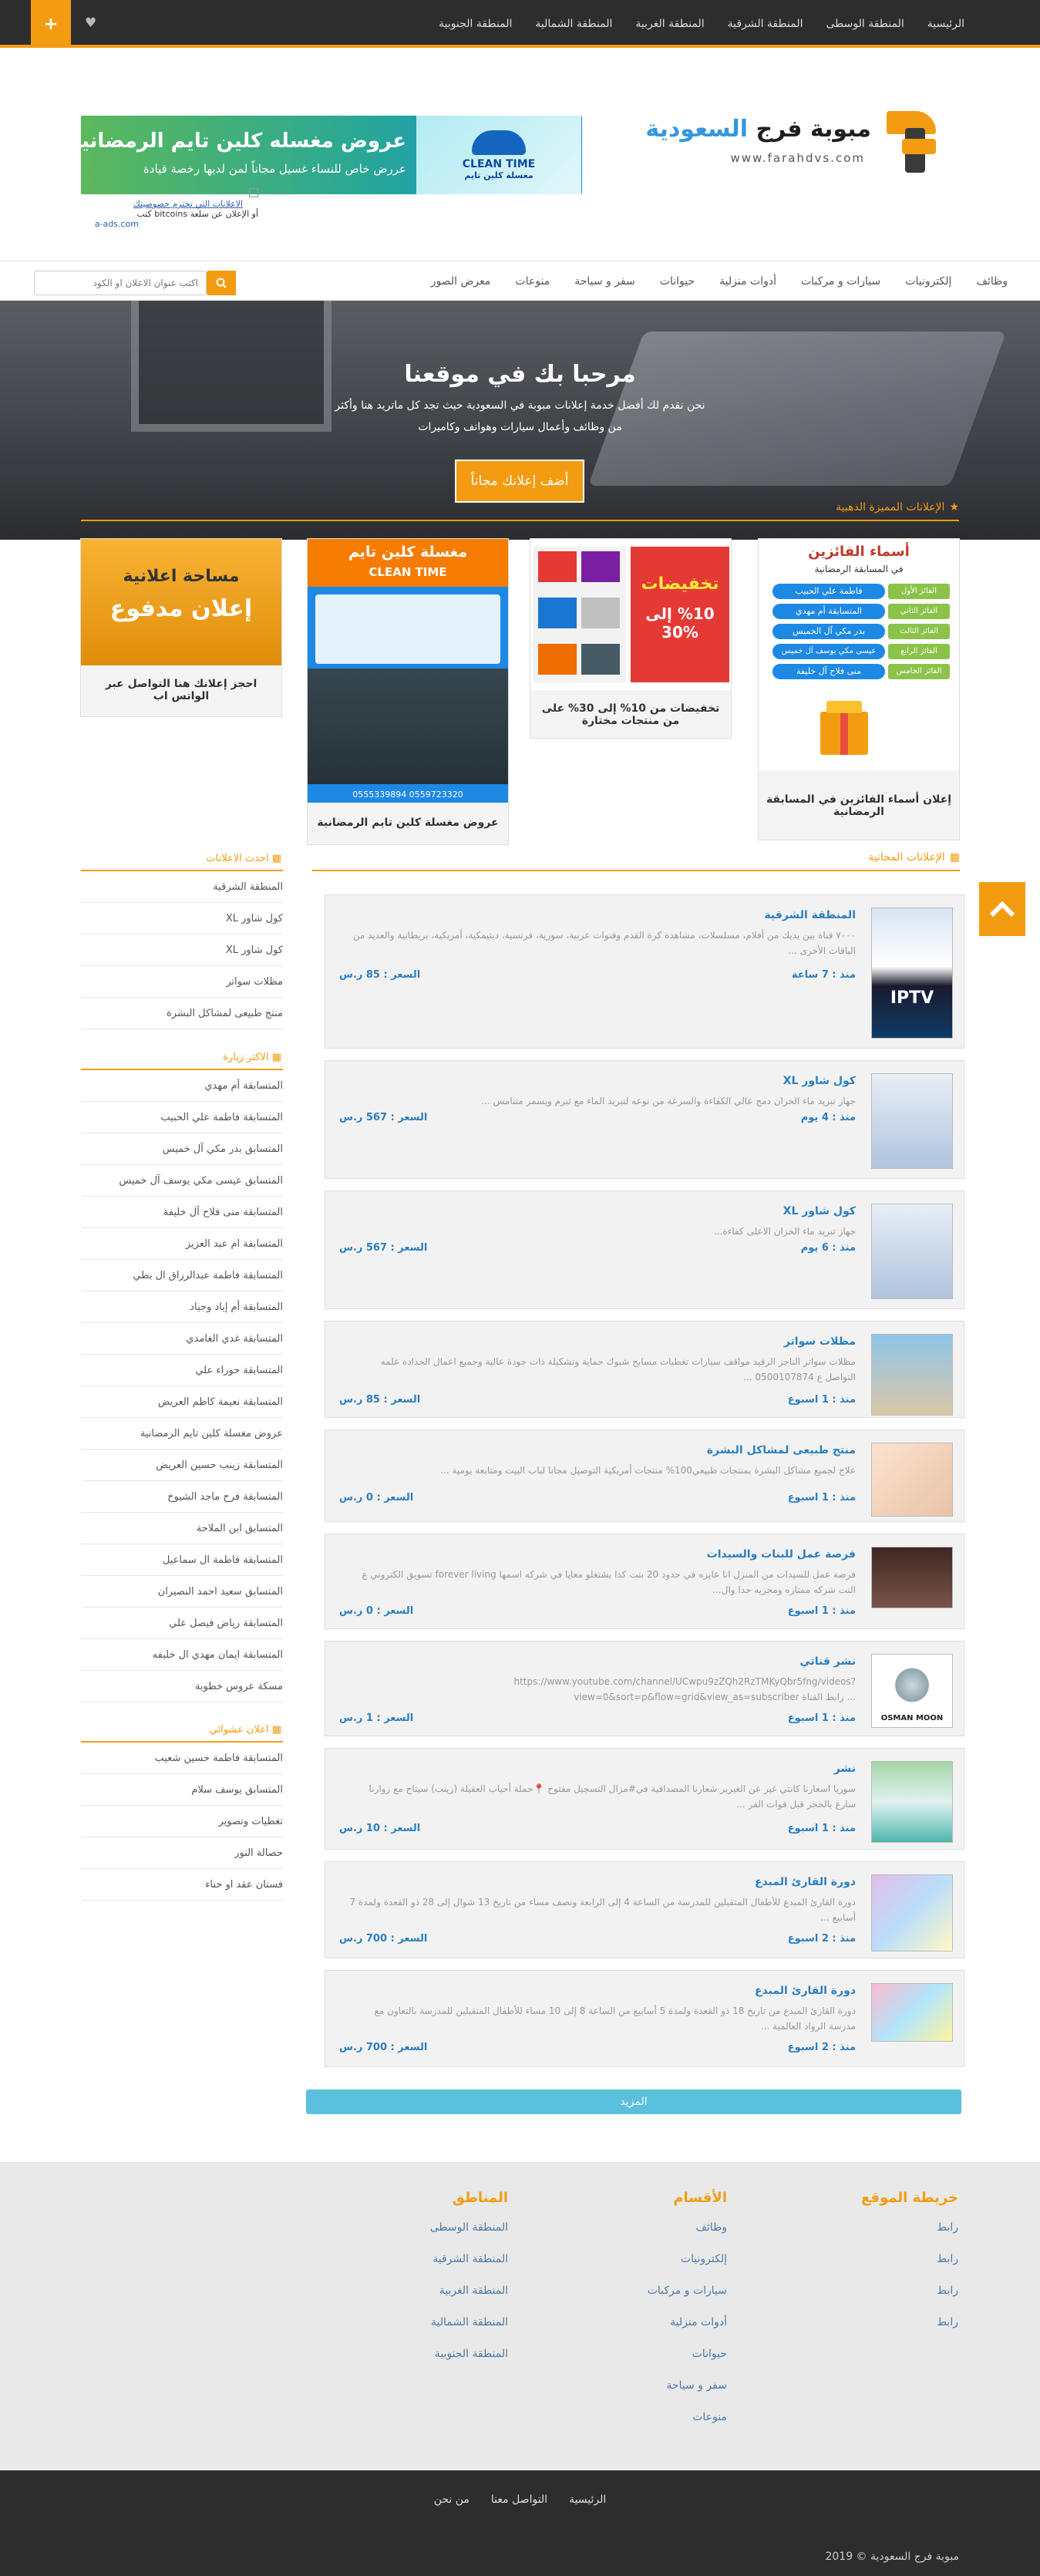 The image size is (1040, 2576). Describe the element at coordinates (51, 24) in the screenshot. I see `add-ad-plus-button: +` at that location.